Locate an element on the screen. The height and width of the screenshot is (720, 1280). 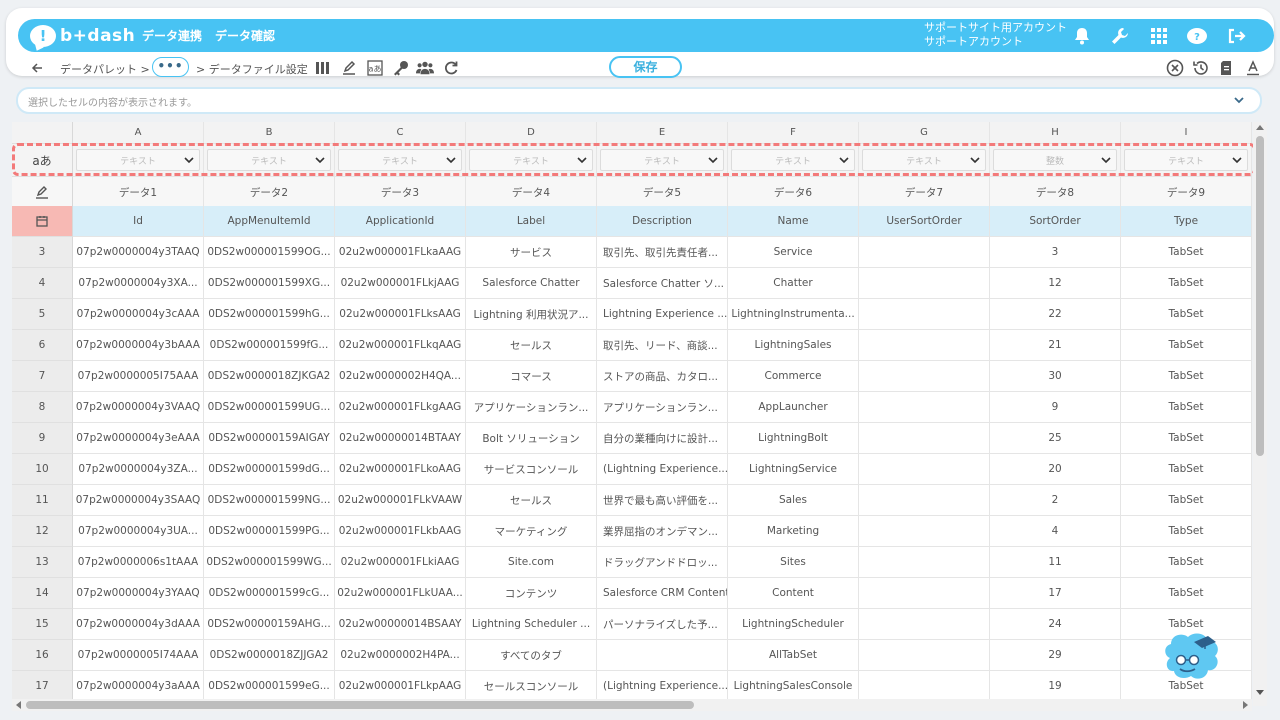
table-cell: 02u2w000001FLkpAAG is located at coordinates (400, 686).